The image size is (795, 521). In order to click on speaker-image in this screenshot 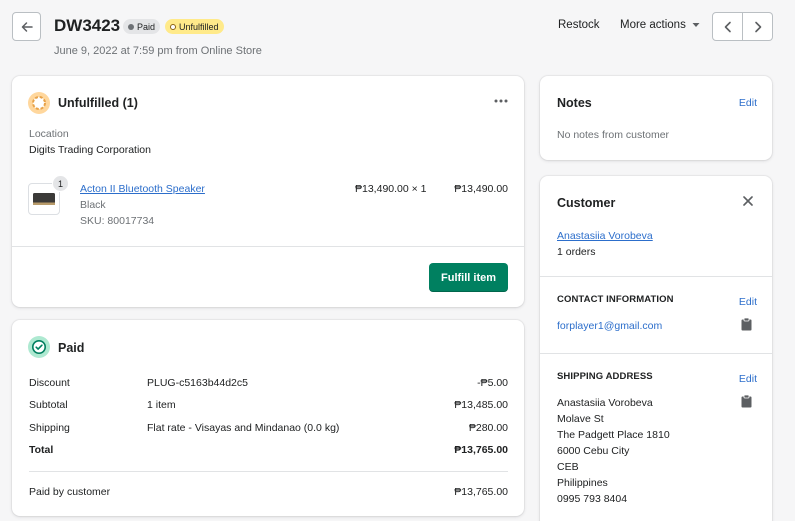, I will do `click(44, 199)`.